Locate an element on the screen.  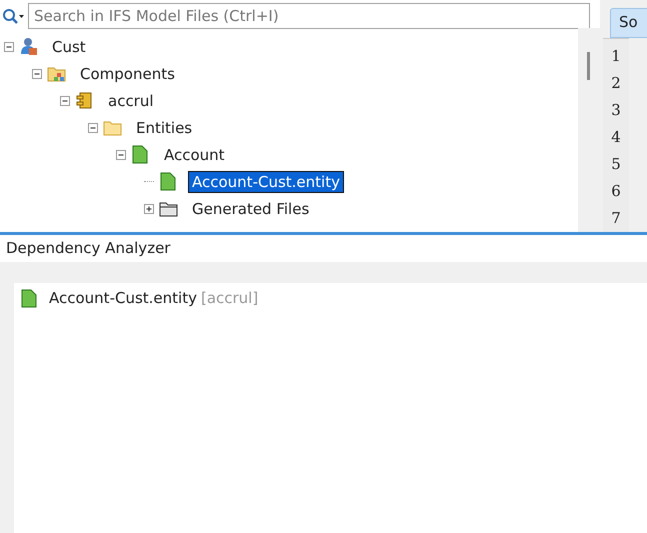
line-number: 4 is located at coordinates (616, 137).